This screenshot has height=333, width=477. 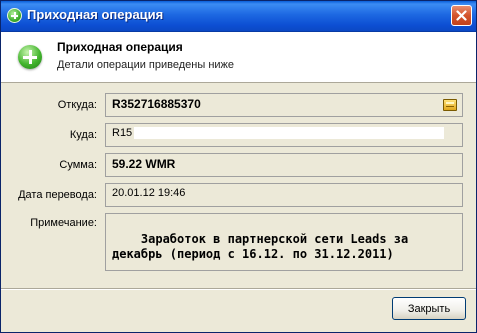 What do you see at coordinates (57, 195) in the screenshot?
I see `date-label: Дата перевода:` at bounding box center [57, 195].